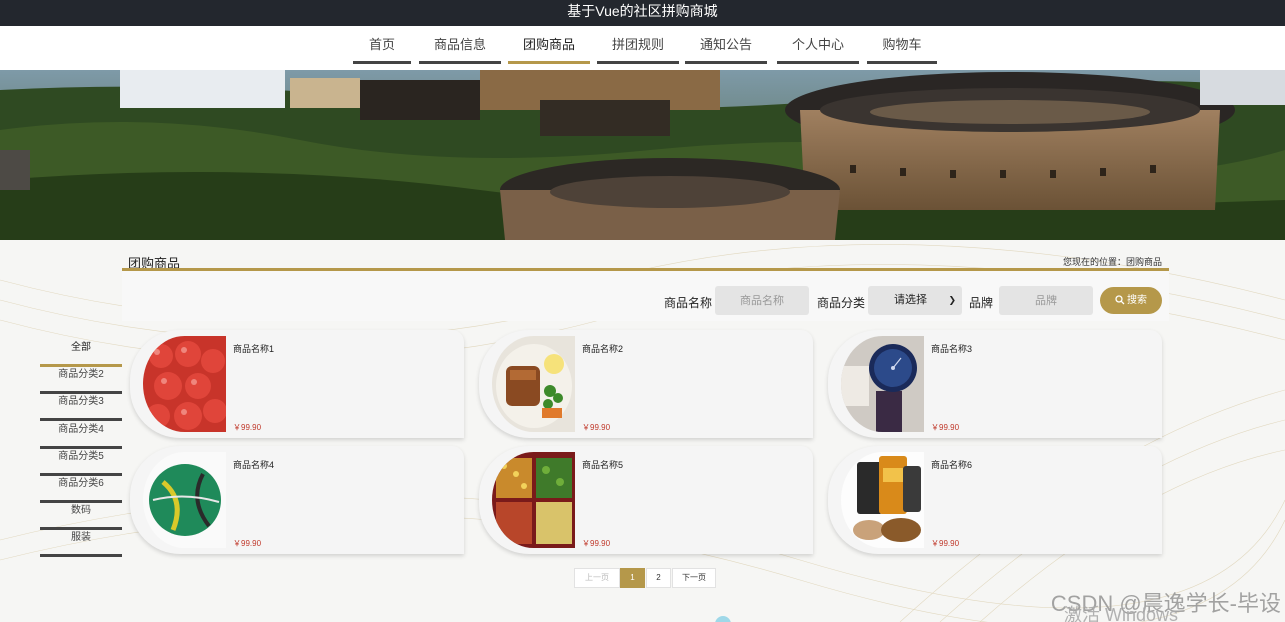  I want to click on product-name: 商品名称5, so click(603, 465).